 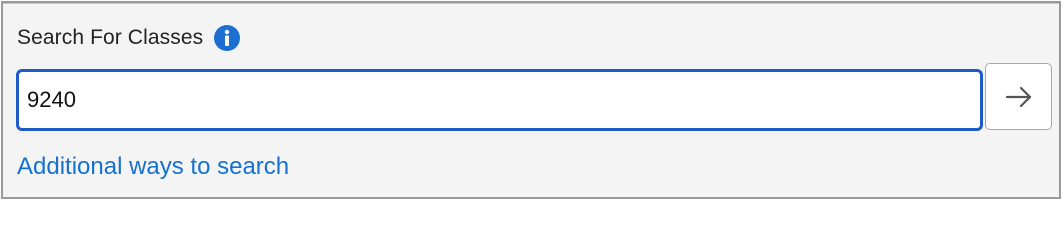 I want to click on top-divider, so click(x=531, y=3).